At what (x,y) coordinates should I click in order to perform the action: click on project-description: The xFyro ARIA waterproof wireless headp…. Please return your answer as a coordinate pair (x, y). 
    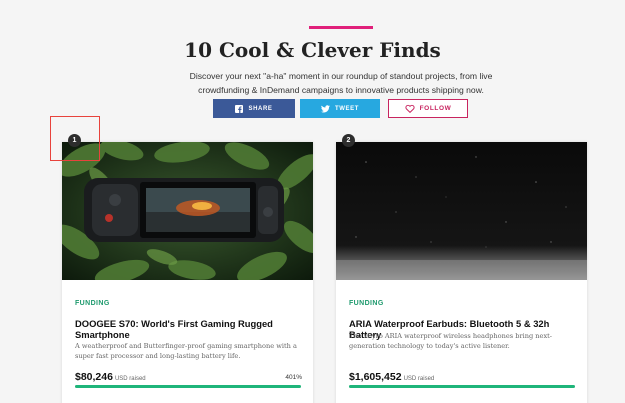
    Looking at the image, I should click on (451, 341).